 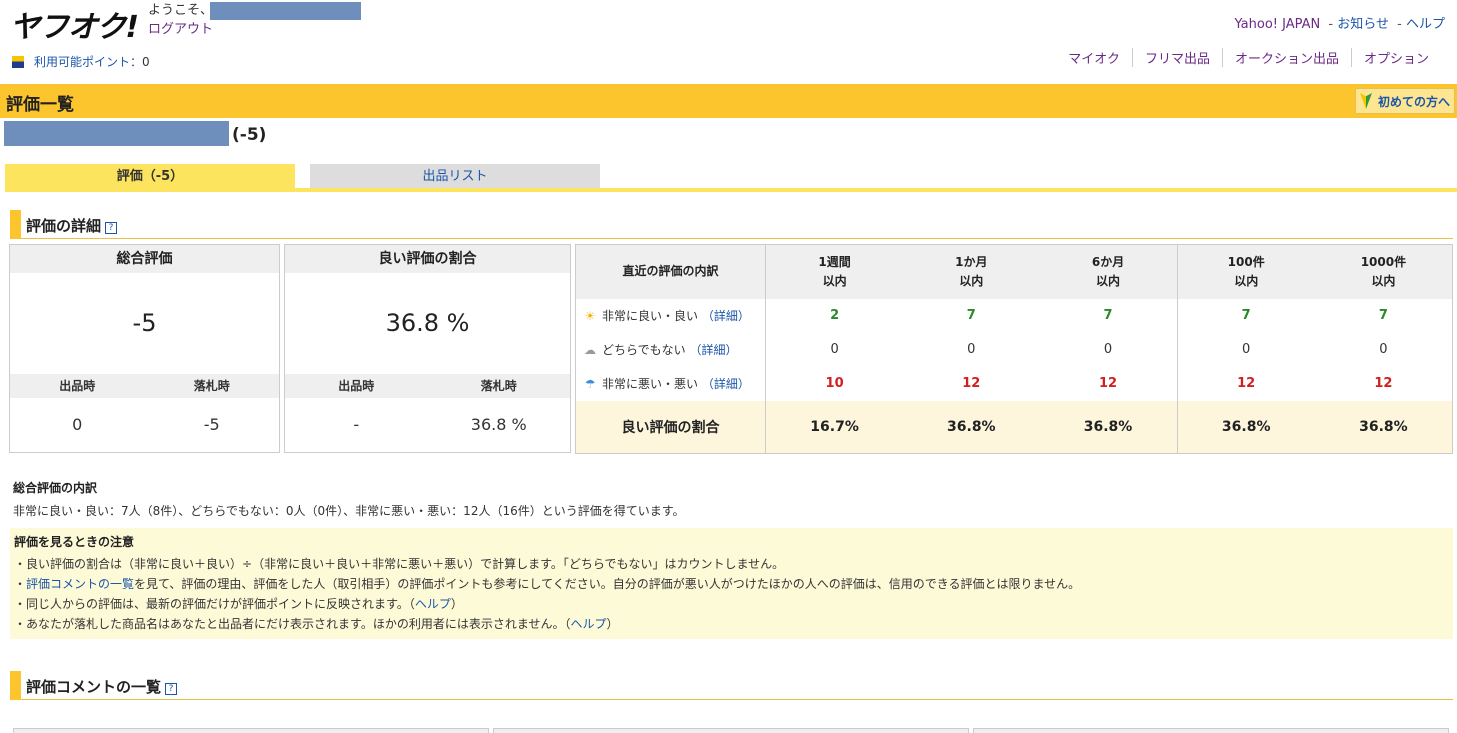 I want to click on section-title-text: 評価コメントの一覧, so click(x=94, y=687).